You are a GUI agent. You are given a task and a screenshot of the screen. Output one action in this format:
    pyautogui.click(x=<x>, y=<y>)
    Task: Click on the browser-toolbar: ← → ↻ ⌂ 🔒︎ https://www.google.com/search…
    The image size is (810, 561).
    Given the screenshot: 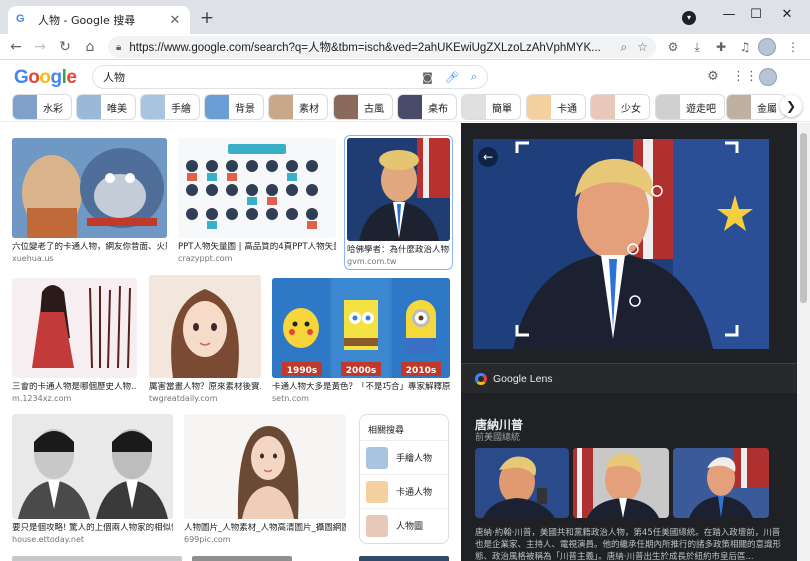 What is the action you would take?
    pyautogui.click(x=405, y=47)
    